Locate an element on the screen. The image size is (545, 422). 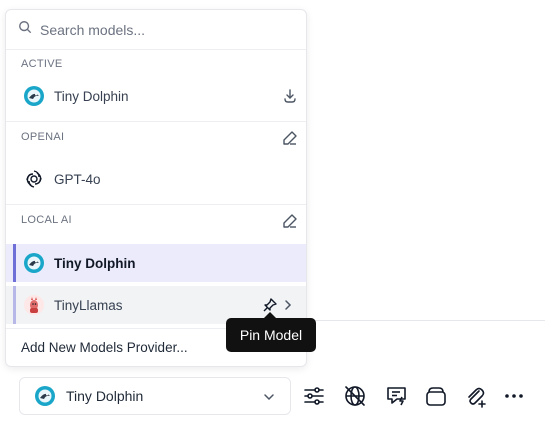
tinyllamas-avatar is located at coordinates (34, 305).